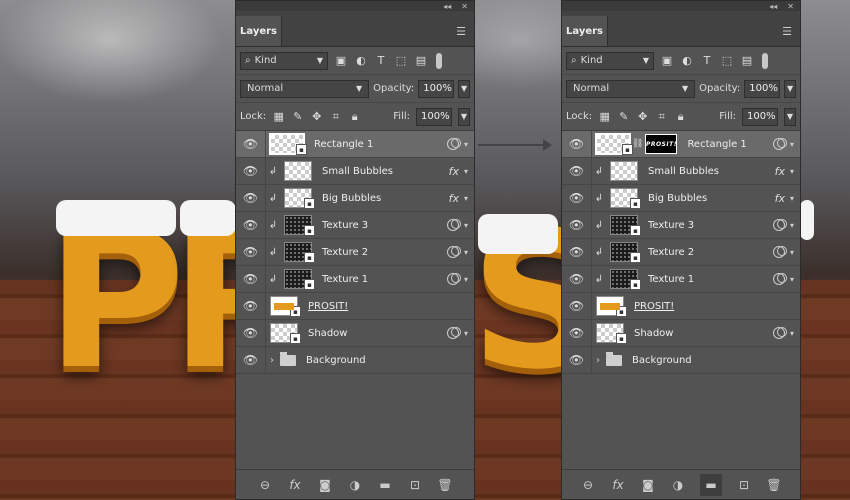 Image resolution: width=850 pixels, height=500 pixels. What do you see at coordinates (681, 144) in the screenshot?
I see `layer-row: 👁︎ ▪ ⛓︎ PROSIT! Rectangle 1 ▾` at bounding box center [681, 144].